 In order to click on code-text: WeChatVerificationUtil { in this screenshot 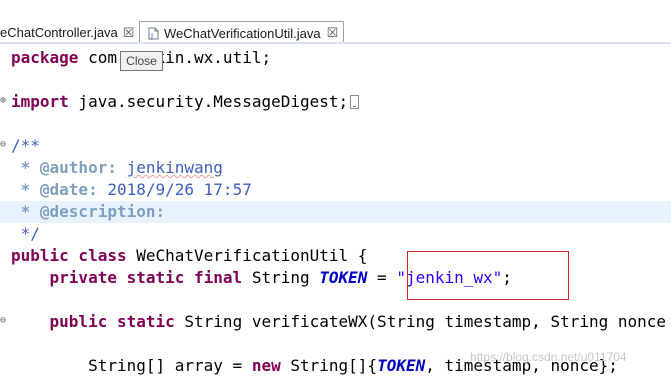, I will do `click(247, 255)`.